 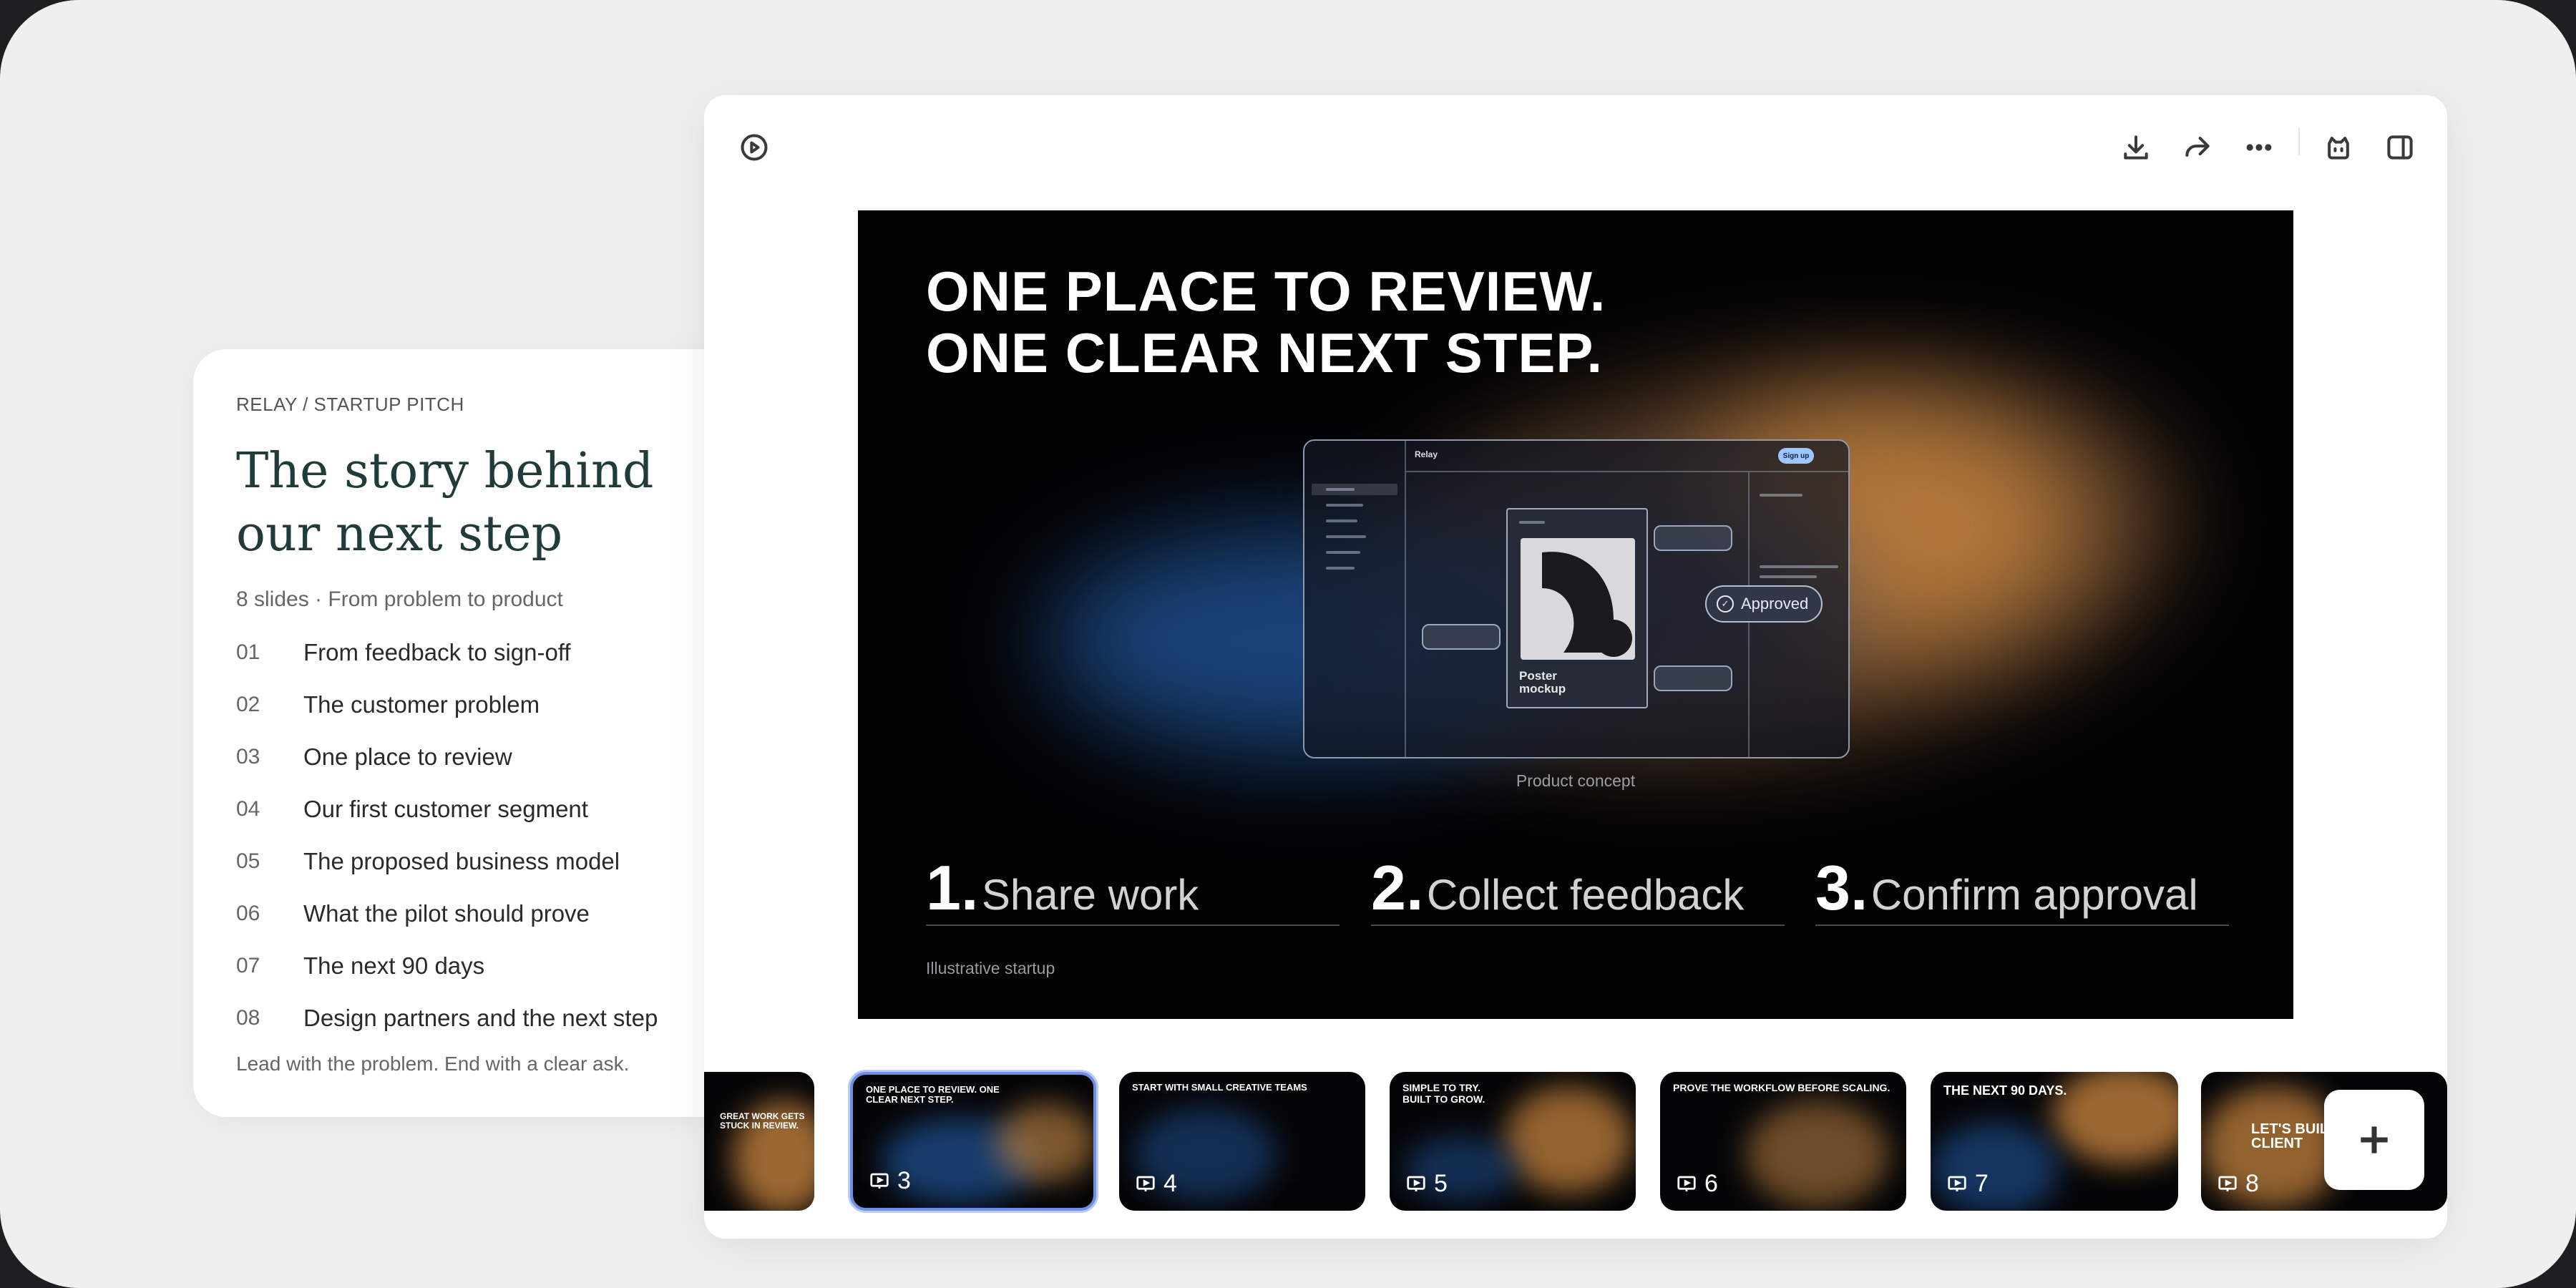 What do you see at coordinates (2338, 147) in the screenshot?
I see `assistant-button` at bounding box center [2338, 147].